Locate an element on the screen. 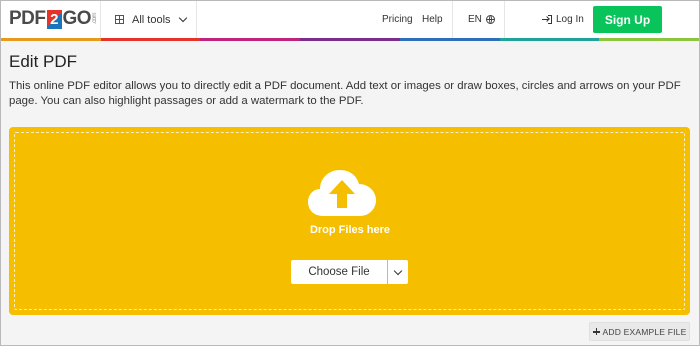  drop-files-label: Drop Files here is located at coordinates (350, 230).